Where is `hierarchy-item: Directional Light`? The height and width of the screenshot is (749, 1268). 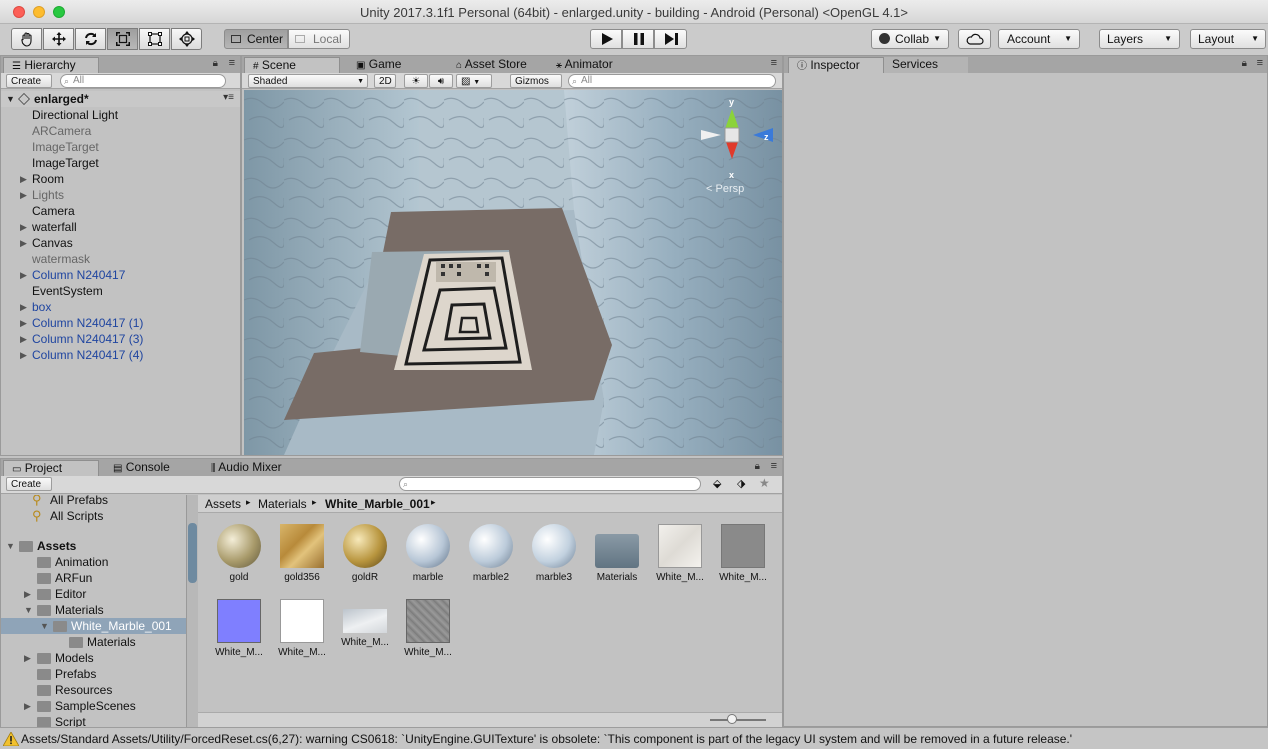 hierarchy-item: Directional Light is located at coordinates (120, 115).